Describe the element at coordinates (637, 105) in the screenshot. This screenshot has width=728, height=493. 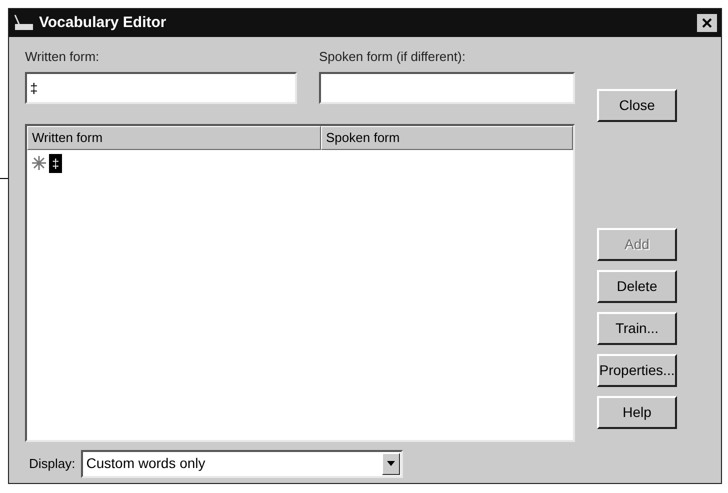
I see `dialog-button: Close` at that location.